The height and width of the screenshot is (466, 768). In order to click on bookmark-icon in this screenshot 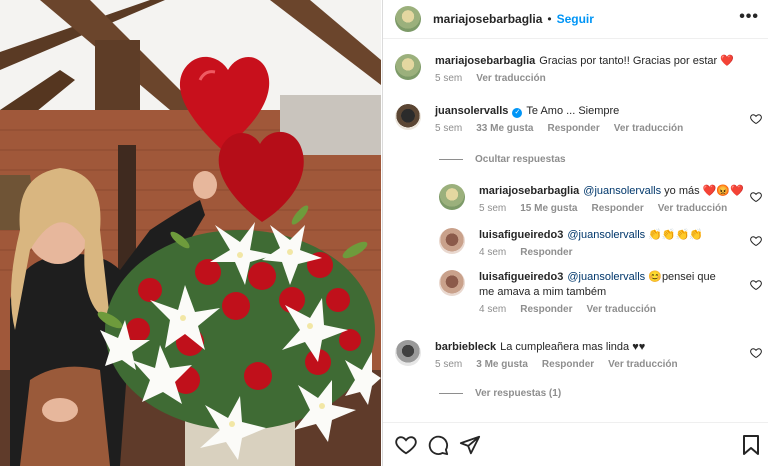, I will do `click(751, 445)`.